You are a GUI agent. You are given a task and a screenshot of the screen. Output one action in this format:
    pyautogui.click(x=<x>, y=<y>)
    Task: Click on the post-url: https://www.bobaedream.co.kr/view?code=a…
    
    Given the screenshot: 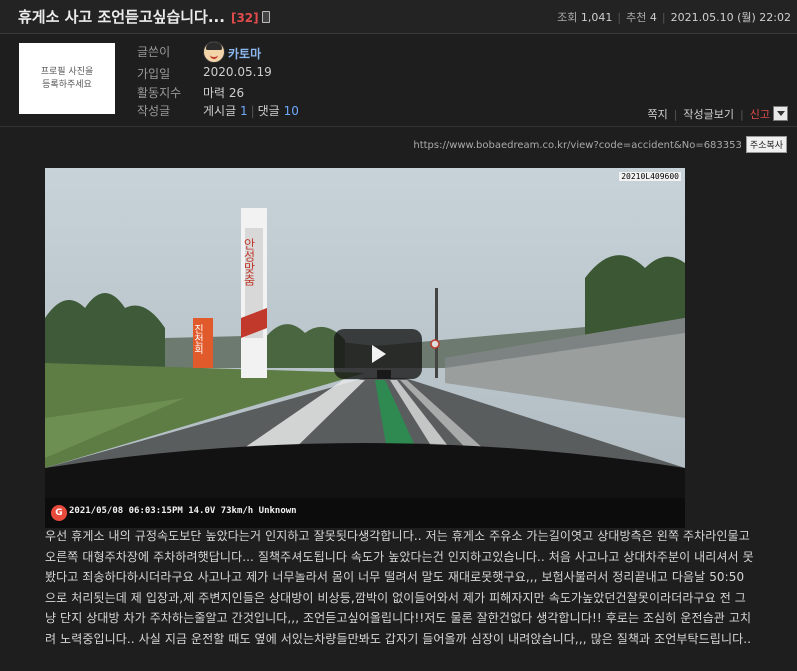 What is the action you would take?
    pyautogui.click(x=577, y=145)
    